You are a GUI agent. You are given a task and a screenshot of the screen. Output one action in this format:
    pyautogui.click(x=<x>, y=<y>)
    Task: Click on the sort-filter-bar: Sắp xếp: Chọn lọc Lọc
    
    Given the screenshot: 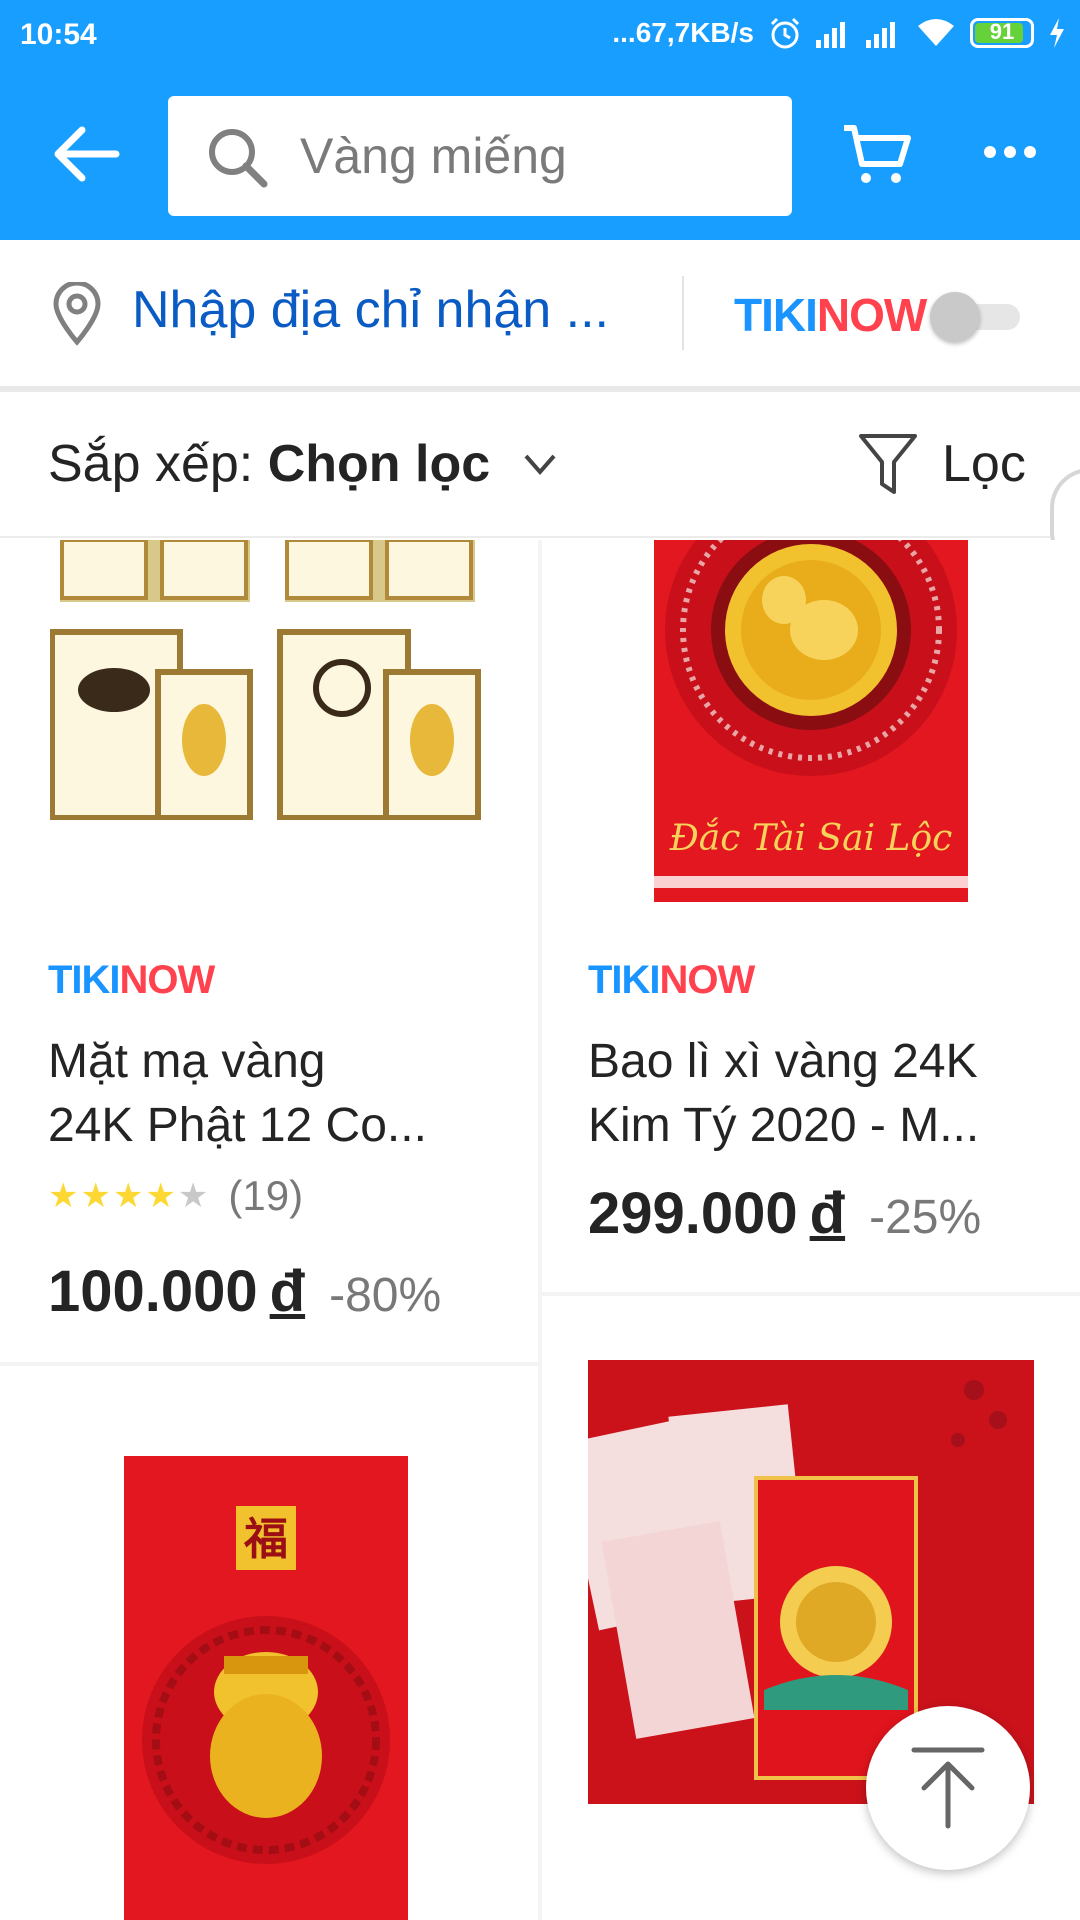 What is the action you would take?
    pyautogui.click(x=540, y=465)
    